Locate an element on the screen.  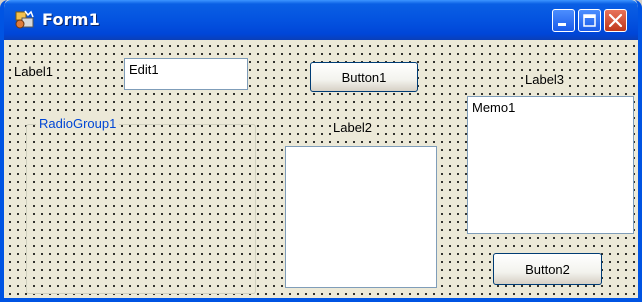
label1: Label1 is located at coordinates (34, 71).